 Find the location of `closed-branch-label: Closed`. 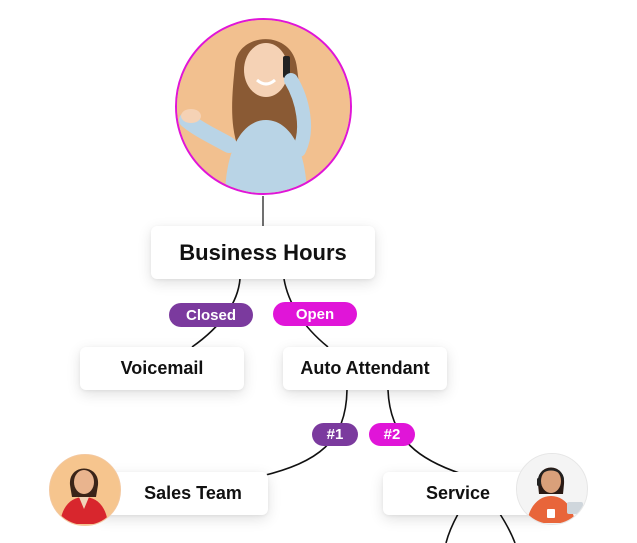

closed-branch-label: Closed is located at coordinates (210, 315).